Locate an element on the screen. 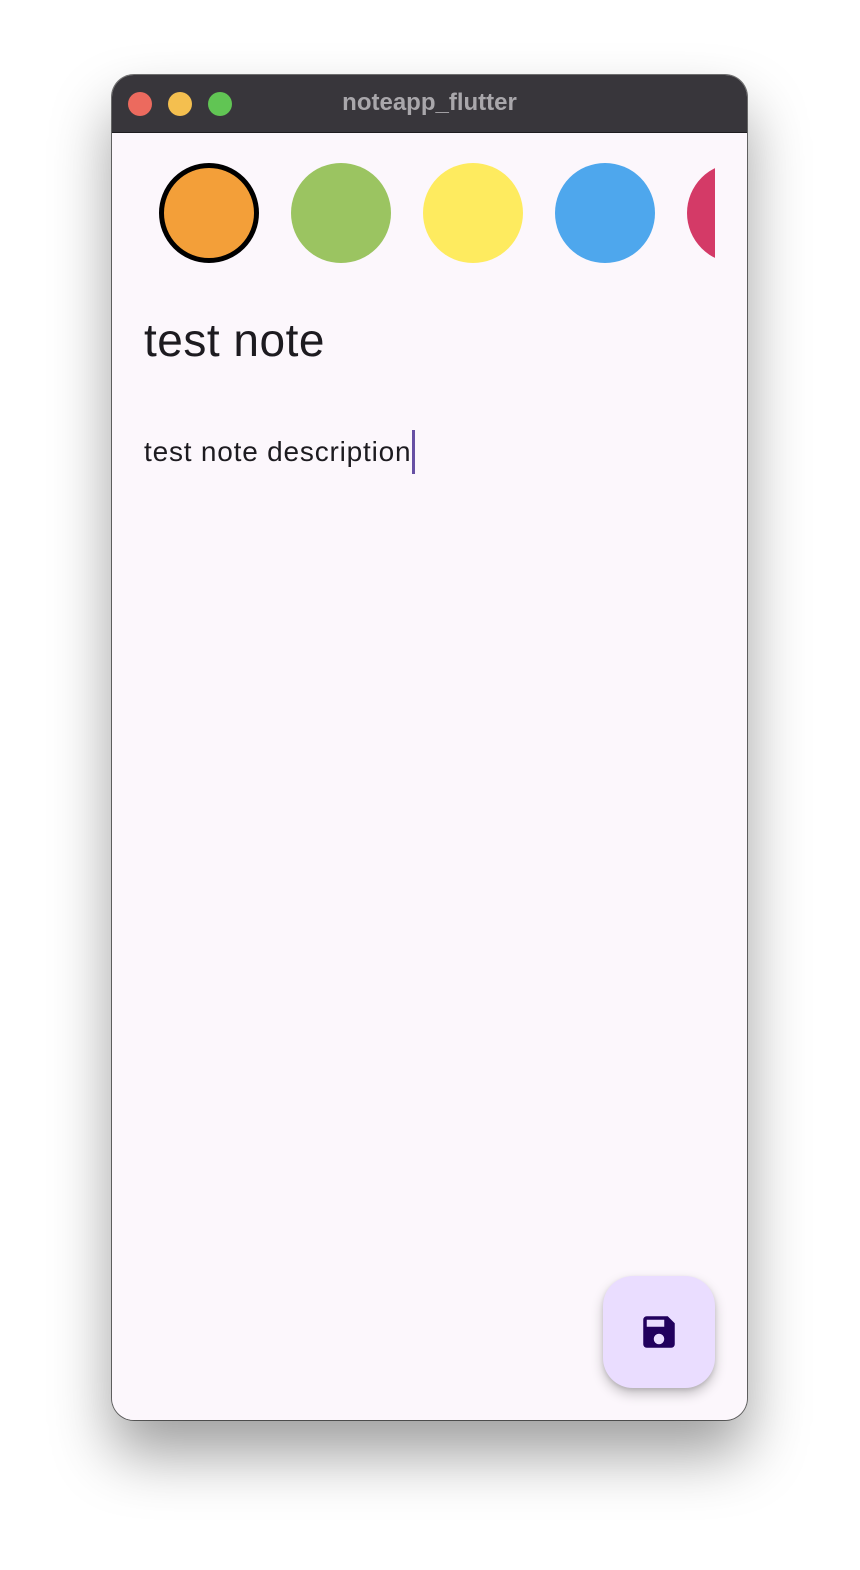 This screenshot has width=860, height=1570. color-swatch-green is located at coordinates (341, 213).